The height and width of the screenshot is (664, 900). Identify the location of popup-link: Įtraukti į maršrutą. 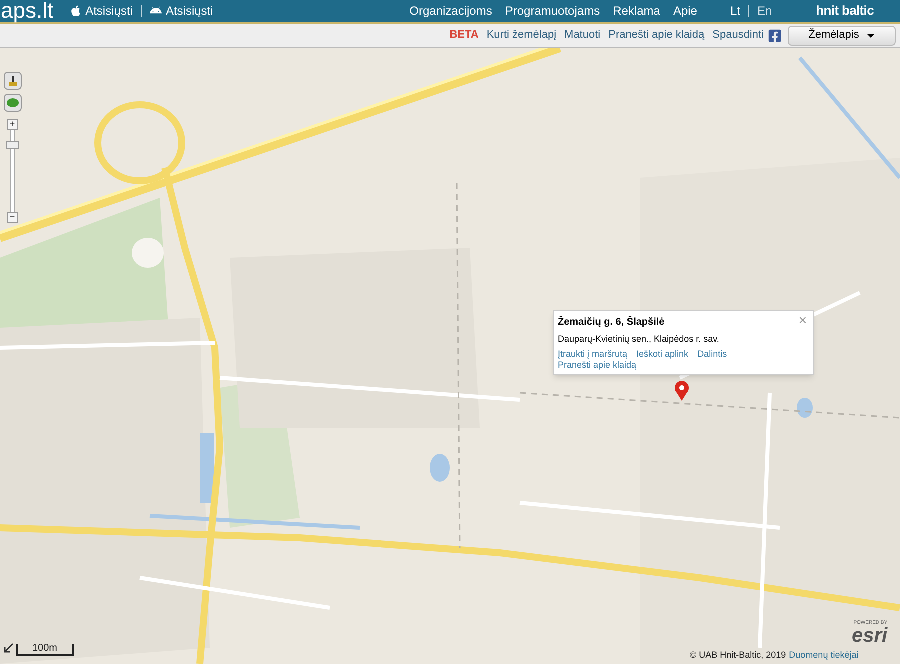
(593, 354).